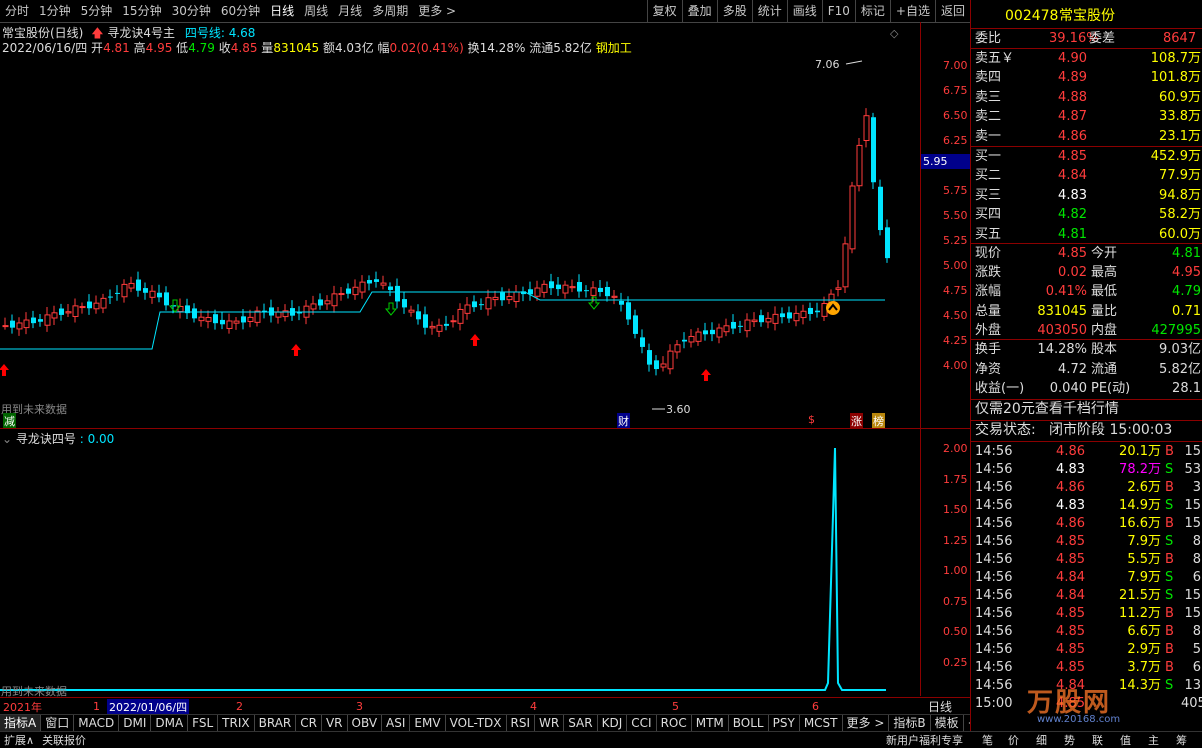 The height and width of the screenshot is (748, 1202). I want to click on tab-vol-tdx: VOL-TDX, so click(476, 723).